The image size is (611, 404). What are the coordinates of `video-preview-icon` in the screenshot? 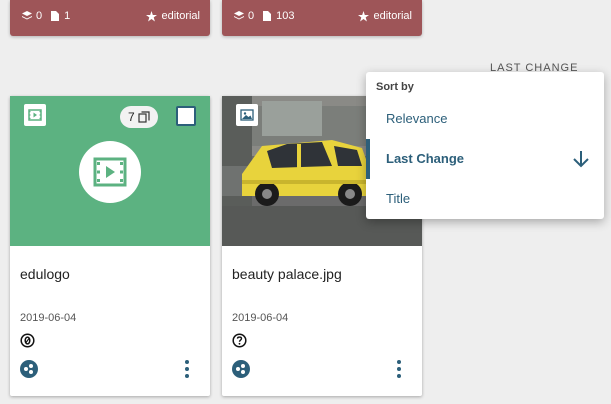 It's located at (110, 172).